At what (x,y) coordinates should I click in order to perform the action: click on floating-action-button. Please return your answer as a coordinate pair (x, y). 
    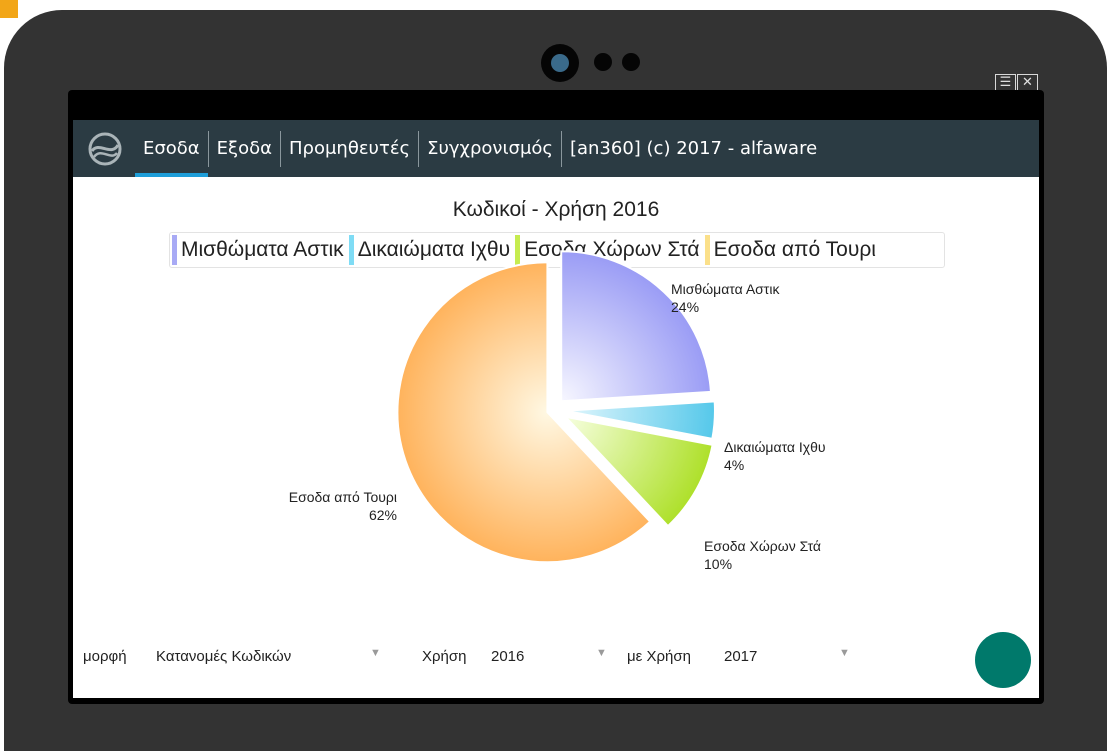
    Looking at the image, I should click on (1003, 660).